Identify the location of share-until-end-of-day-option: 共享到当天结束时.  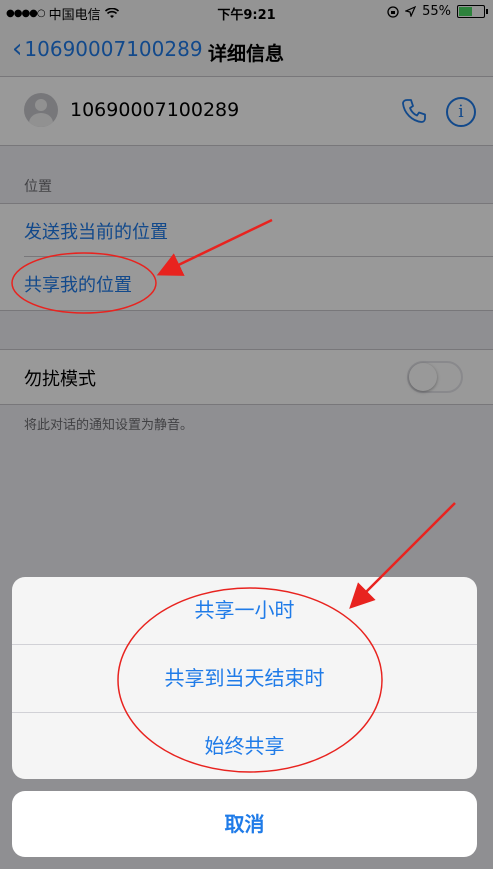
(244, 678).